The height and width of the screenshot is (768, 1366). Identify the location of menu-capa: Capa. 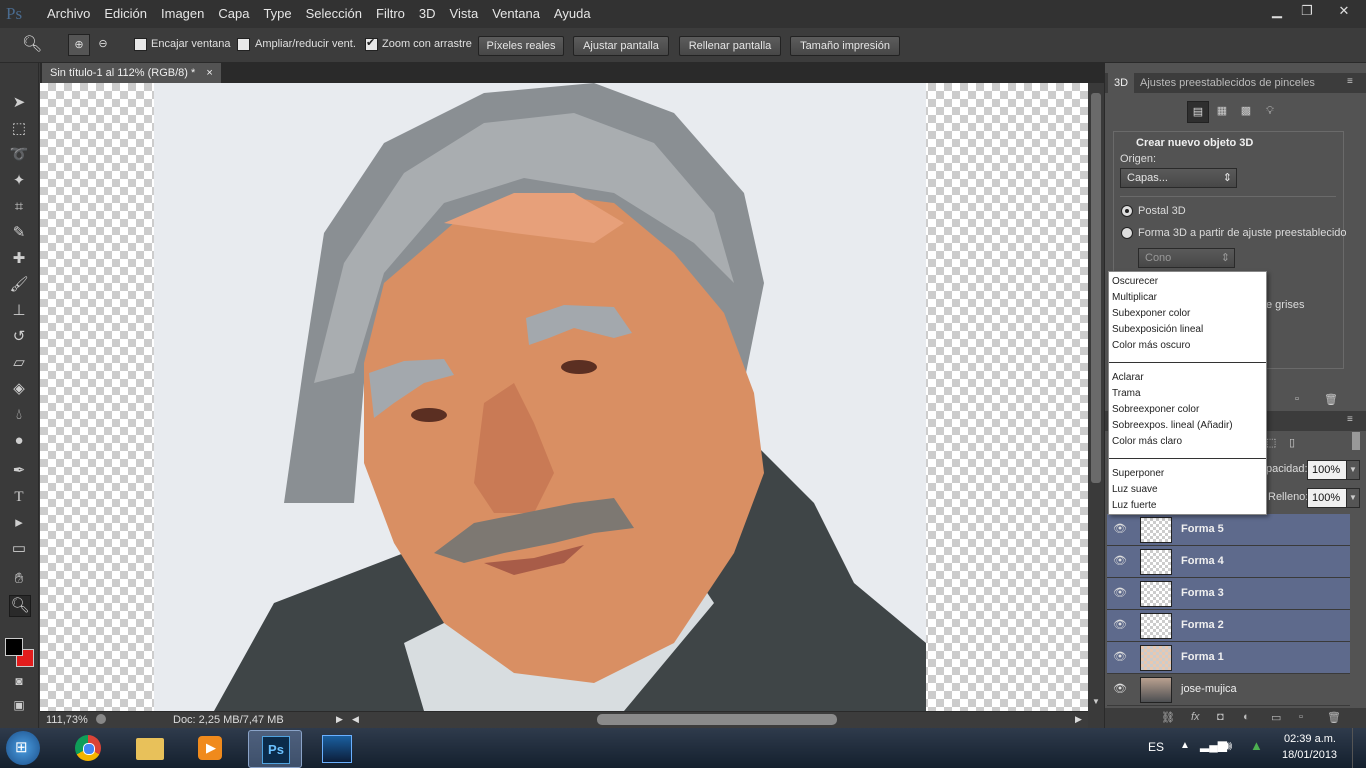
(233, 14).